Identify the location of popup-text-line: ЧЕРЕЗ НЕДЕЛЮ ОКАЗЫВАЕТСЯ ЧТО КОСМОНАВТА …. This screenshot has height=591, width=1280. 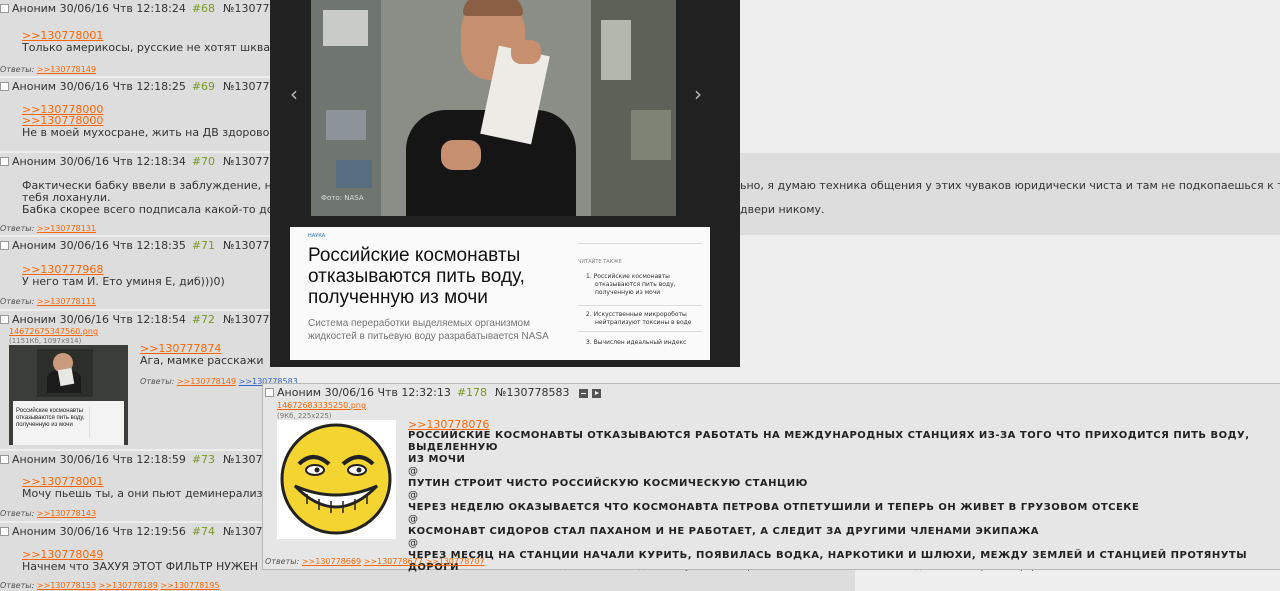
(774, 507).